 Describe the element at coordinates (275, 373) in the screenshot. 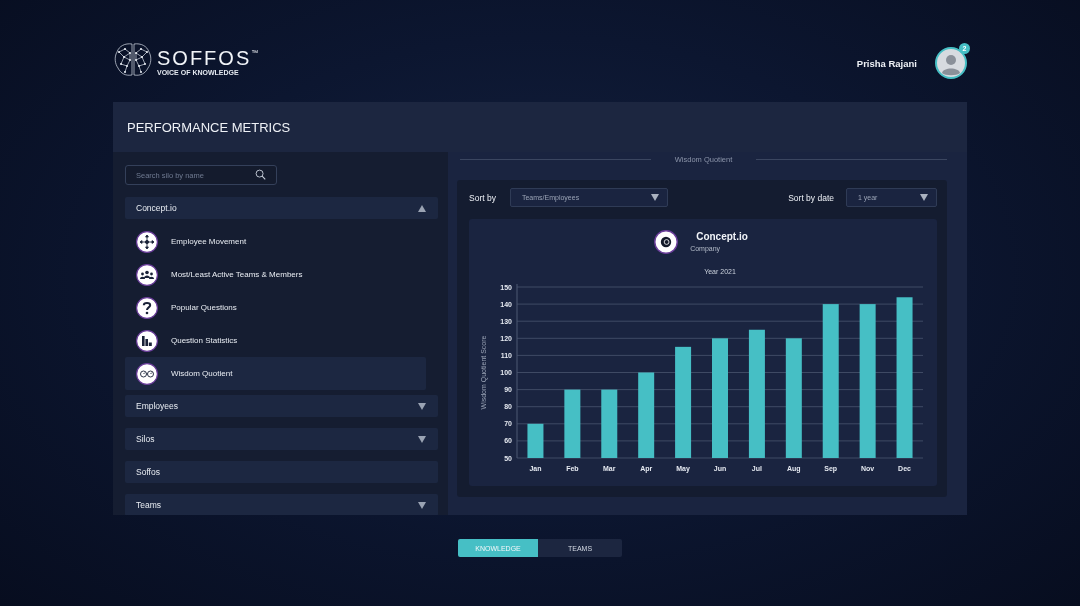

I see `menu-item: Wisdom Quotient` at that location.